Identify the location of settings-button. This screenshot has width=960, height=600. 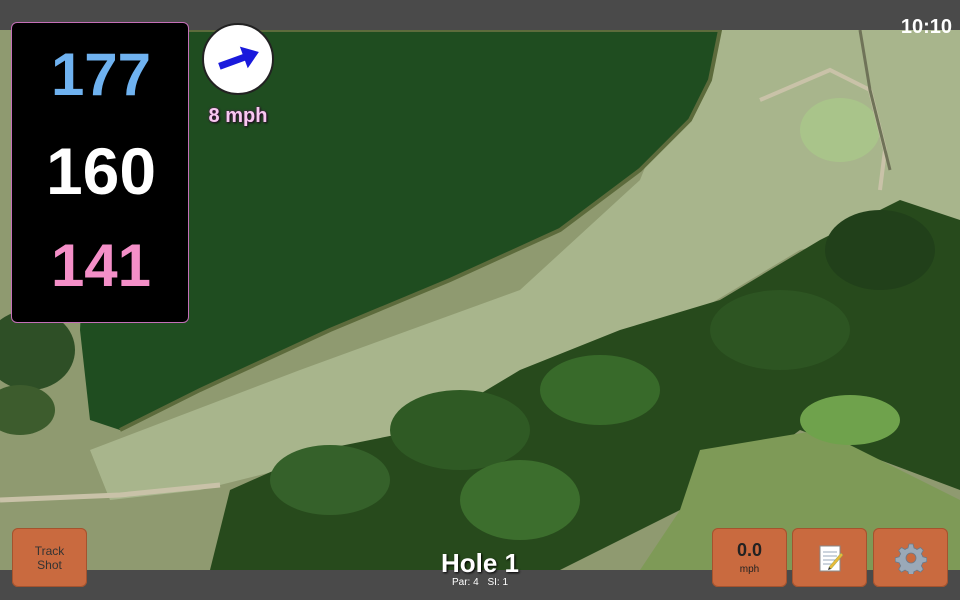
(910, 557).